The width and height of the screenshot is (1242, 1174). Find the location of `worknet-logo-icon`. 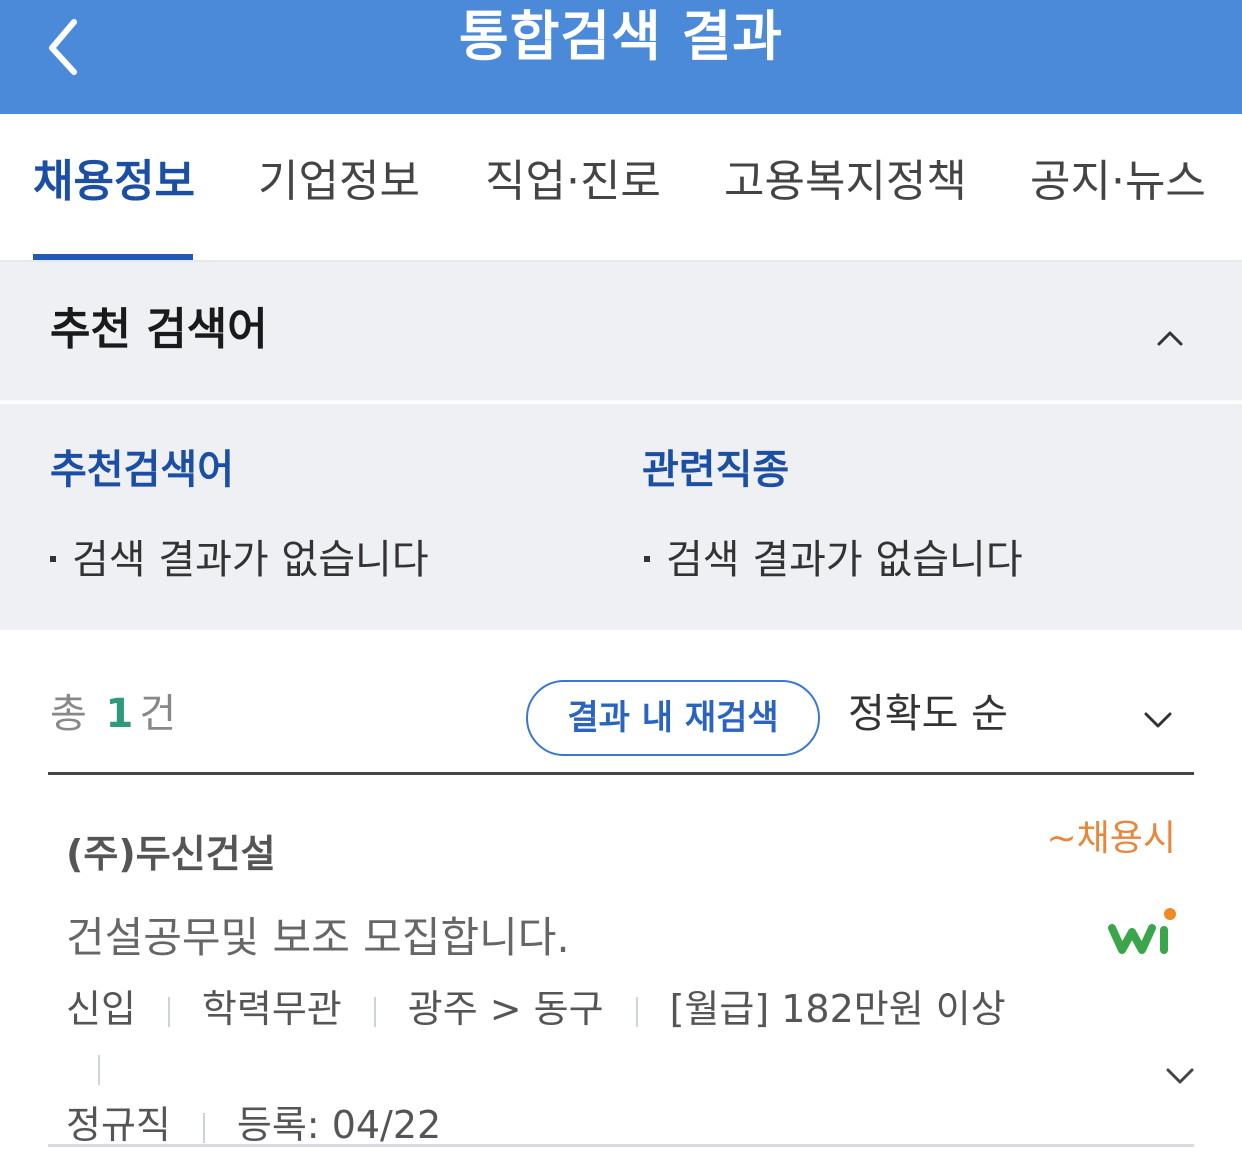

worknet-logo-icon is located at coordinates (1144, 932).